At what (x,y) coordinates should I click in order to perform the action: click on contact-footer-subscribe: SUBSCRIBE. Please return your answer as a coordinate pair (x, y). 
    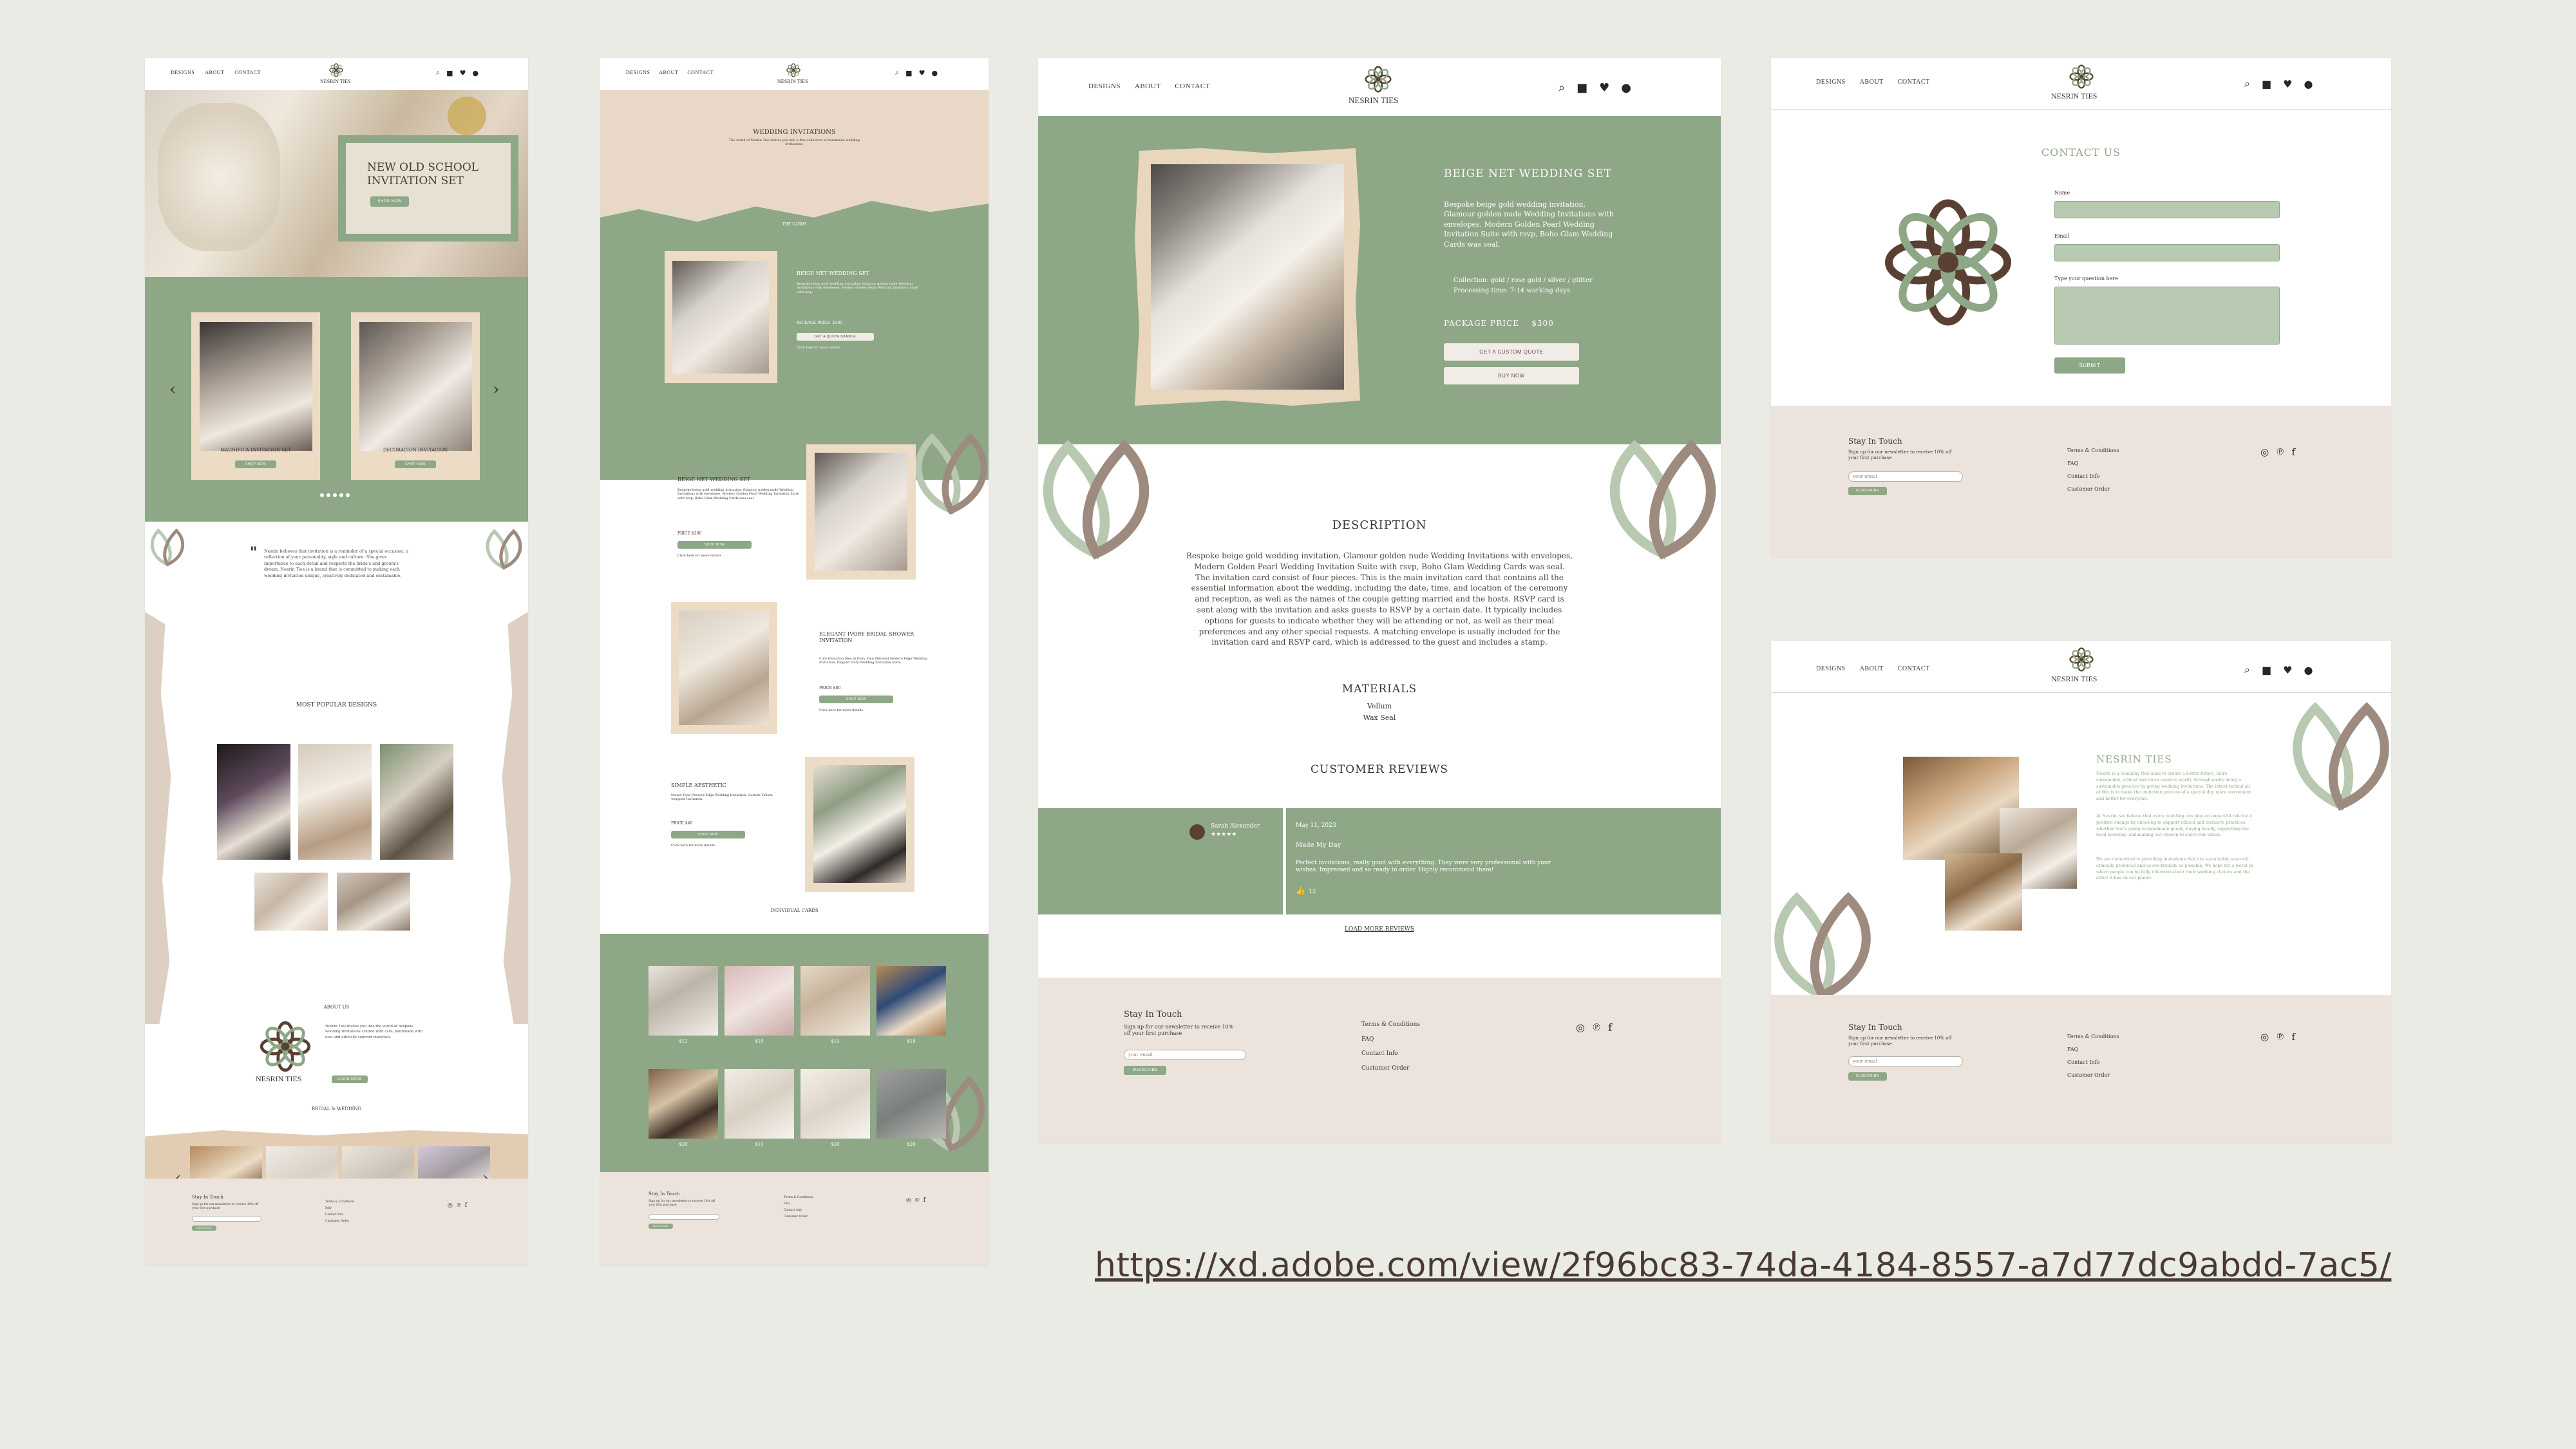
    Looking at the image, I should click on (1867, 491).